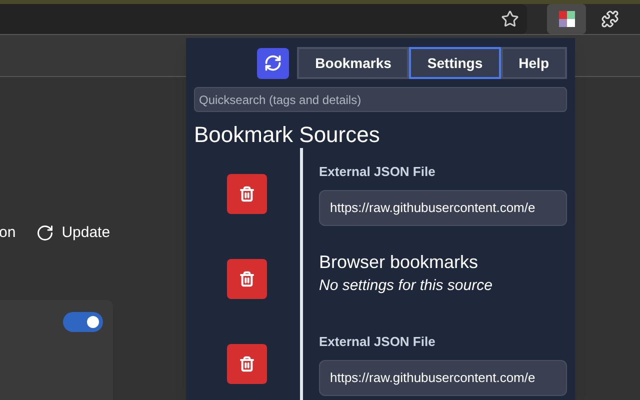 This screenshot has height=400, width=640. Describe the element at coordinates (8, 233) in the screenshot. I see `menu-text: on` at that location.